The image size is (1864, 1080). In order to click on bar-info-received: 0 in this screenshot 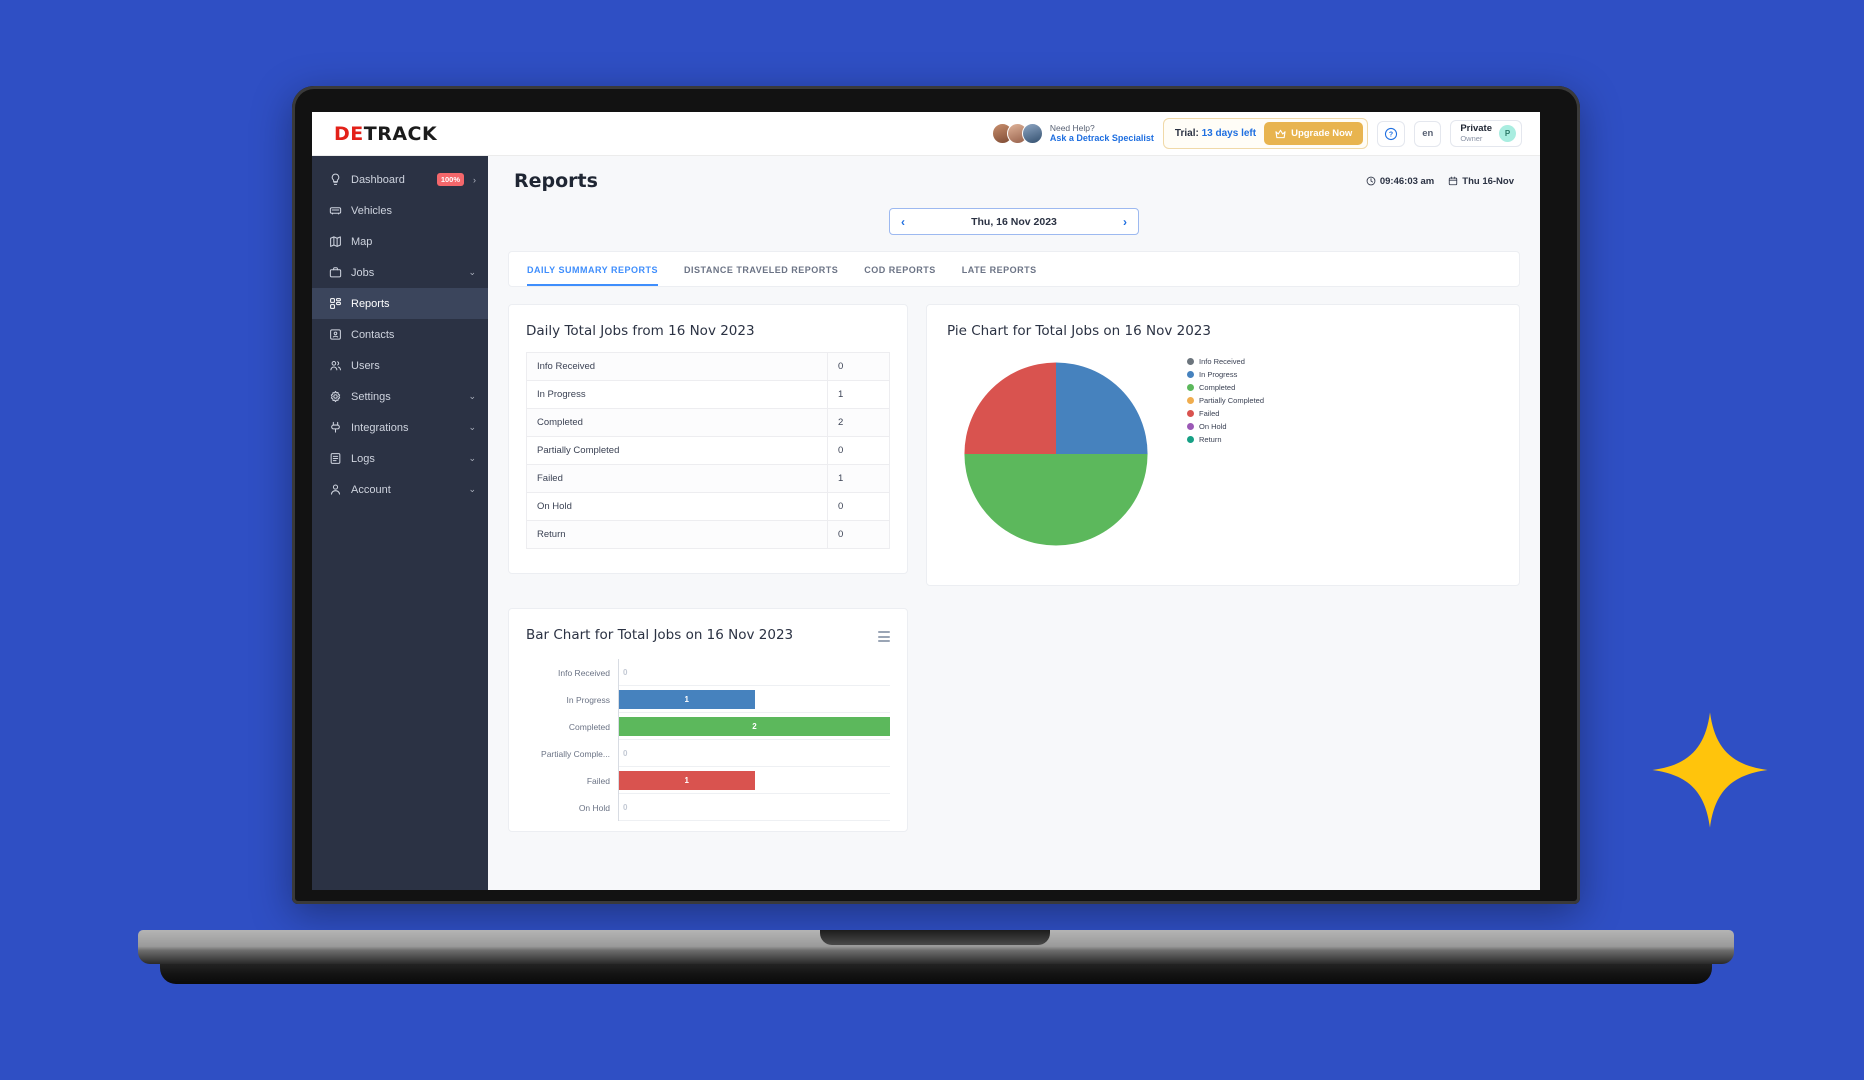, I will do `click(623, 672)`.